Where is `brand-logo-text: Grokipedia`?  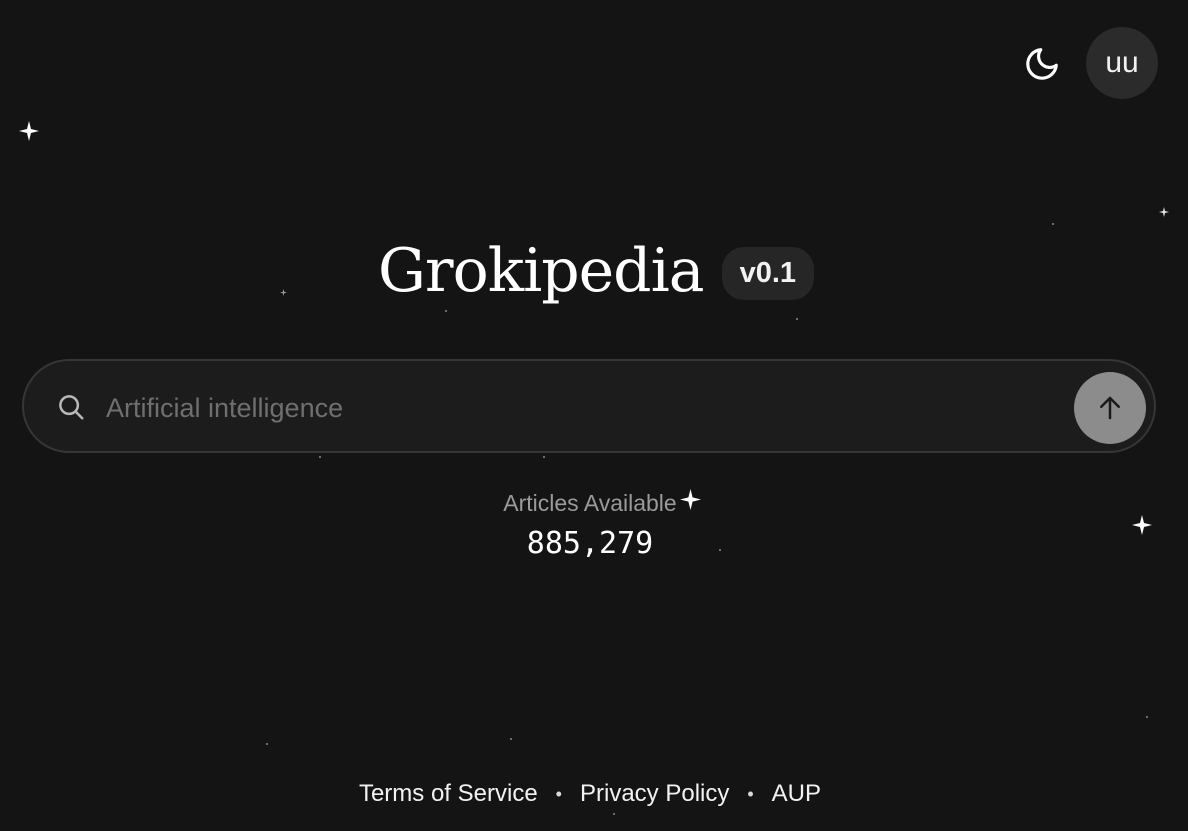
brand-logo-text: Grokipedia is located at coordinates (541, 271).